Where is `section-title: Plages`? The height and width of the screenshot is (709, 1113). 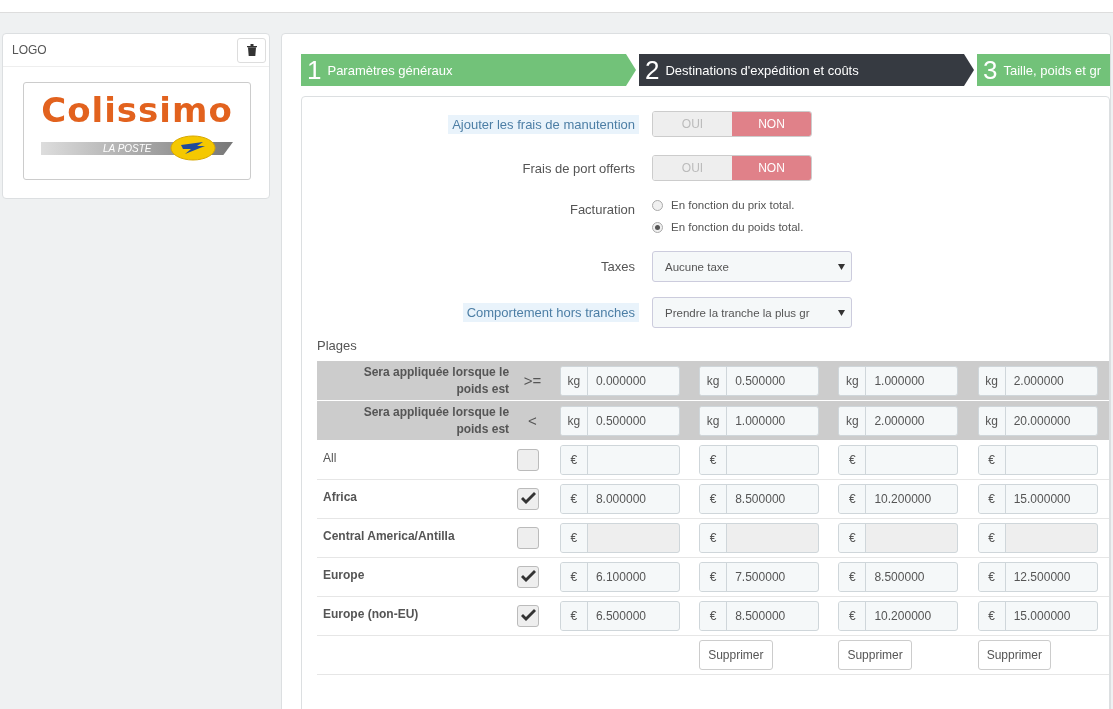
section-title: Plages is located at coordinates (337, 345).